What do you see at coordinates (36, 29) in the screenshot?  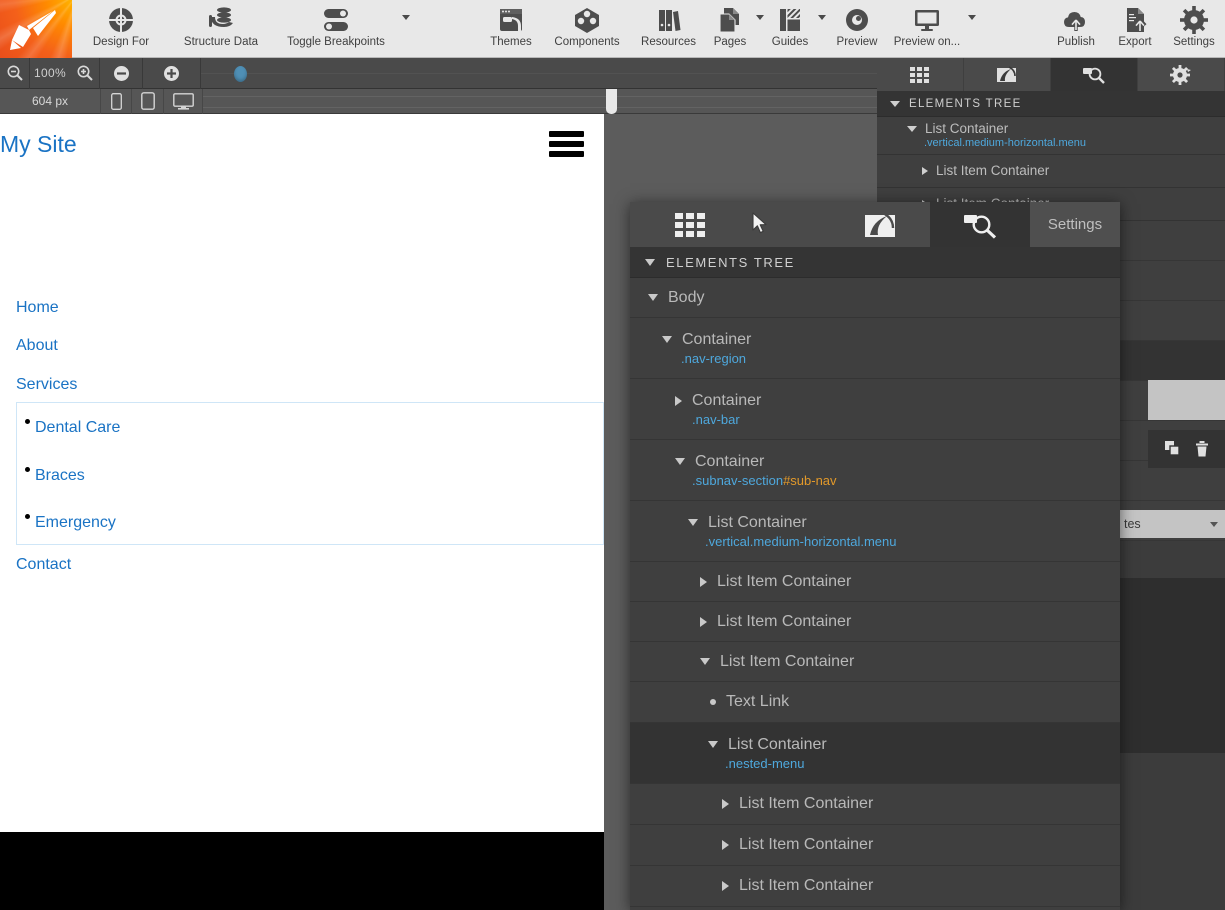 I see `app-logo` at bounding box center [36, 29].